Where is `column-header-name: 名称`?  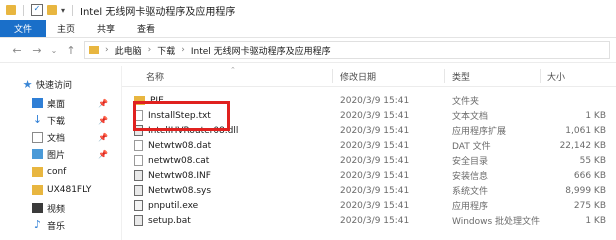
column-header-name: 名称 is located at coordinates (155, 76).